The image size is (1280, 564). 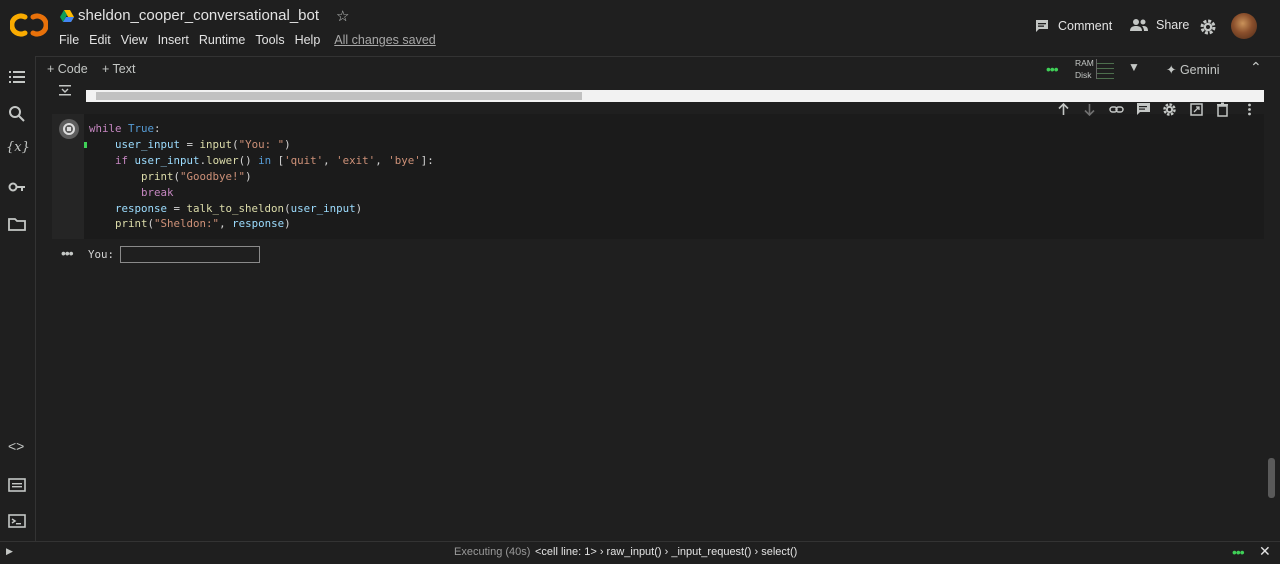 What do you see at coordinates (69, 129) in the screenshot?
I see `stop-execution-button` at bounding box center [69, 129].